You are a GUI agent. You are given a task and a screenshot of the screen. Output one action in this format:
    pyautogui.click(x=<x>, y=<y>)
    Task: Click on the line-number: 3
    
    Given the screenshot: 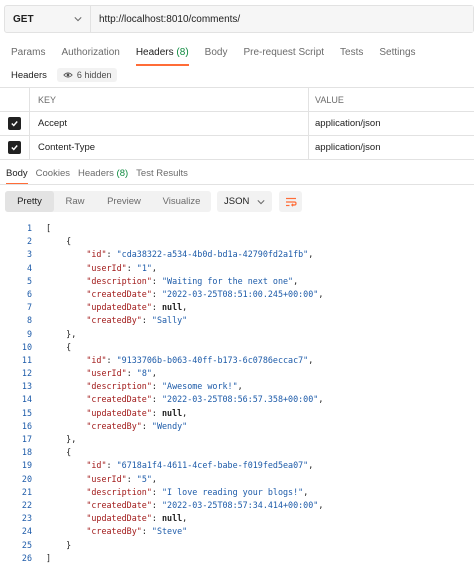 What is the action you would take?
    pyautogui.click(x=29, y=254)
    